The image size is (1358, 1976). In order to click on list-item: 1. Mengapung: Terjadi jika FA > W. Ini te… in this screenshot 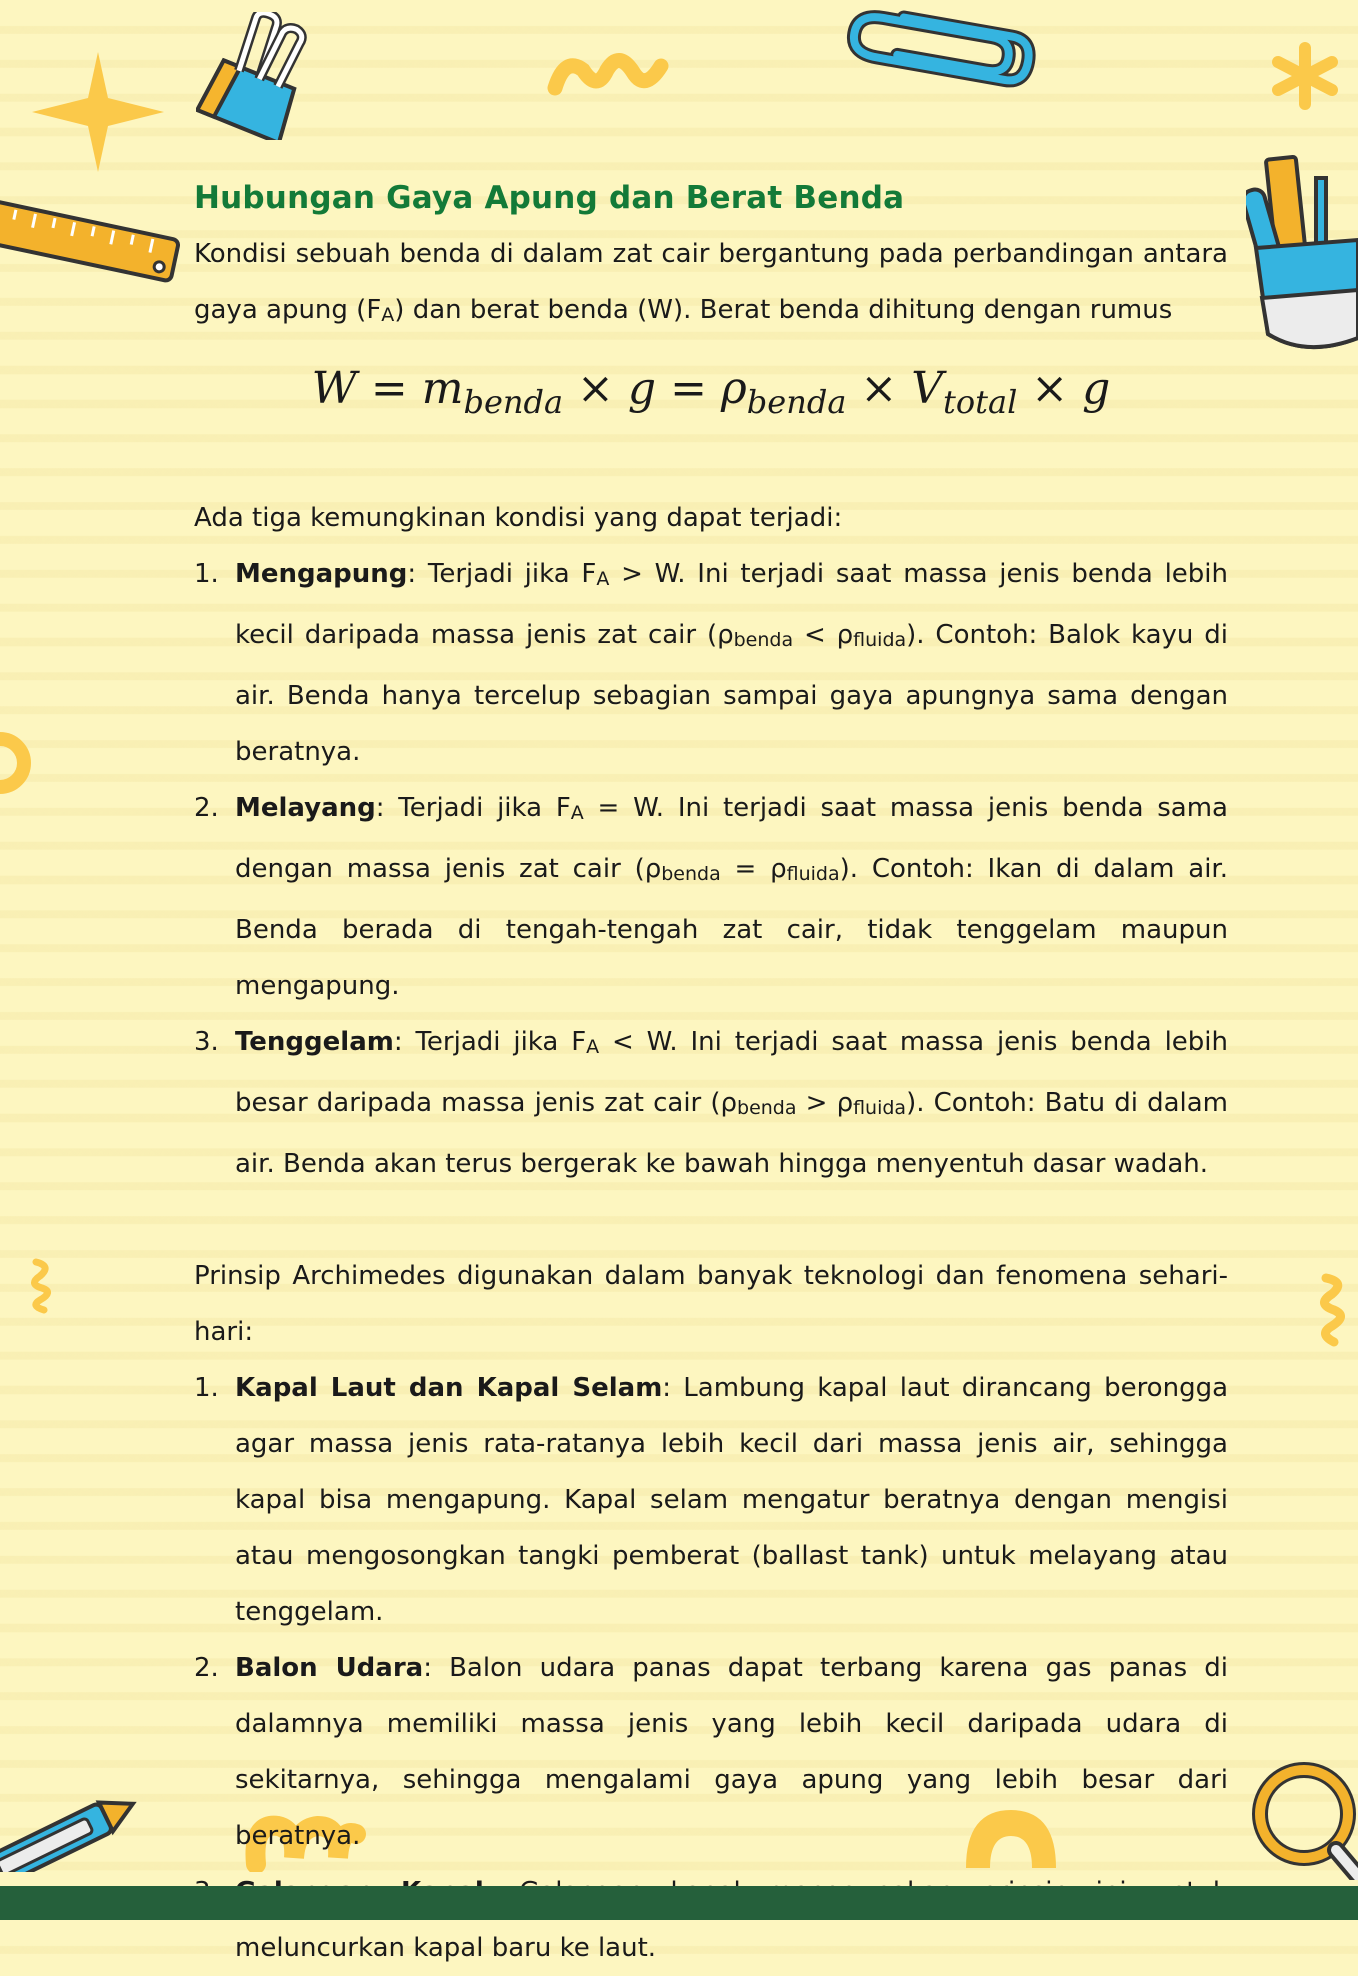, I will do `click(711, 662)`.